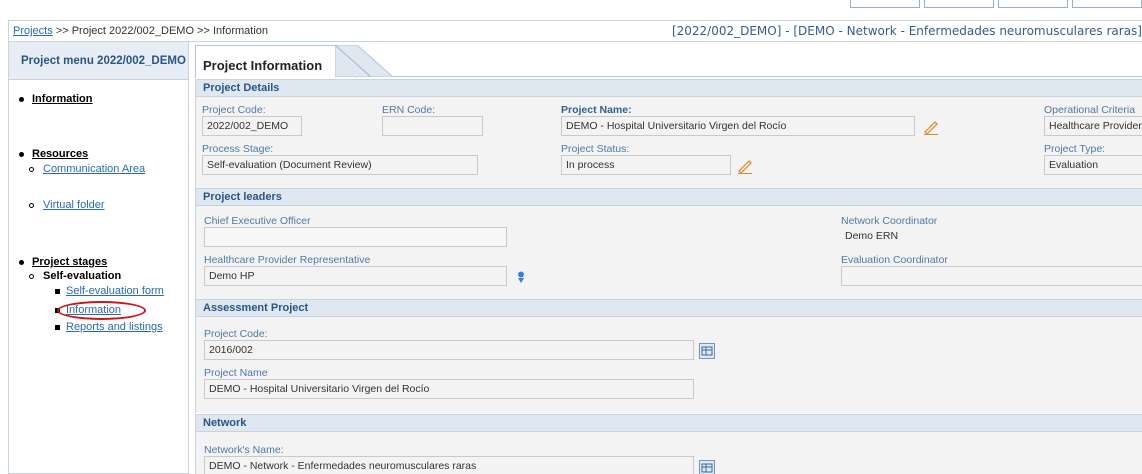 The image size is (1142, 474). Describe the element at coordinates (669, 197) in the screenshot. I see `section-header: Project leaders` at that location.